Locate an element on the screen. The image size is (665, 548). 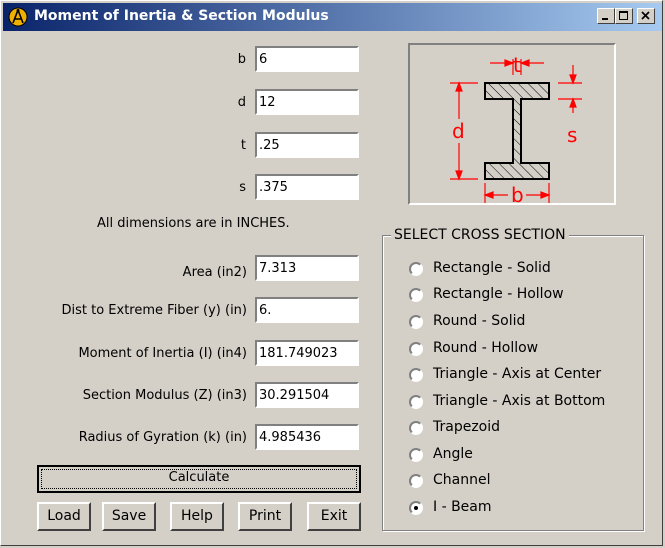
s-dimension-label: s is located at coordinates (572, 135).